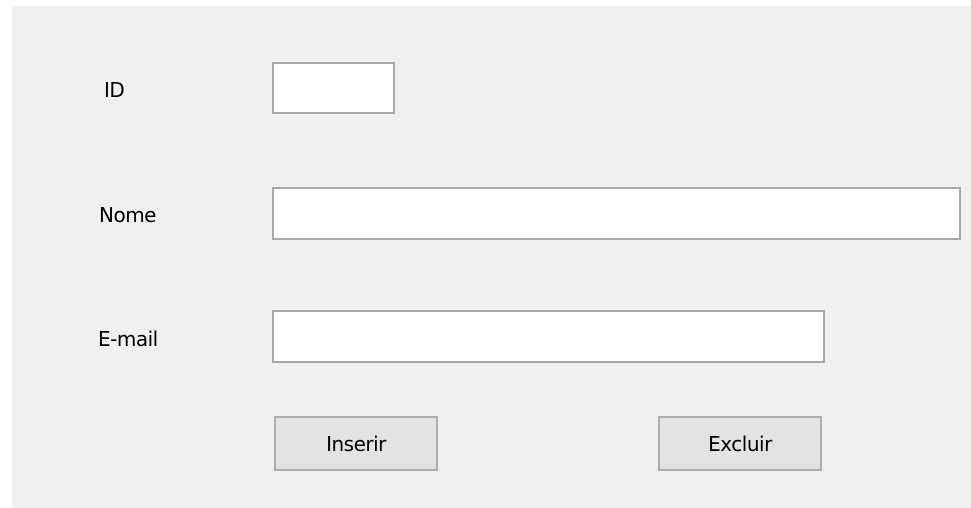 The width and height of the screenshot is (971, 508). What do you see at coordinates (356, 443) in the screenshot?
I see `insert-button: Inserir` at bounding box center [356, 443].